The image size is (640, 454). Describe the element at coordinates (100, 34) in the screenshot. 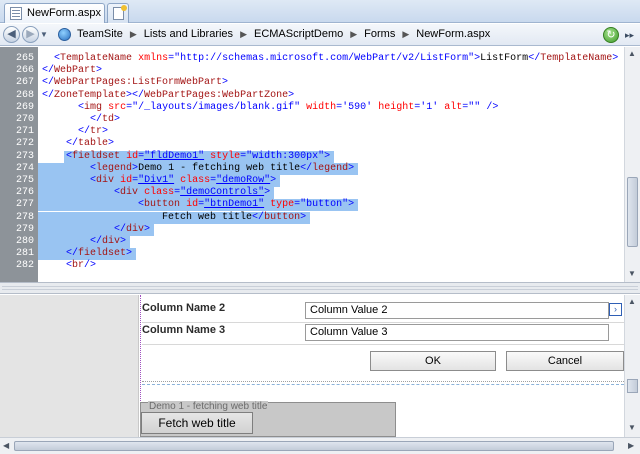

I see `breadcrumb-item-teamsite: TeamSite` at that location.